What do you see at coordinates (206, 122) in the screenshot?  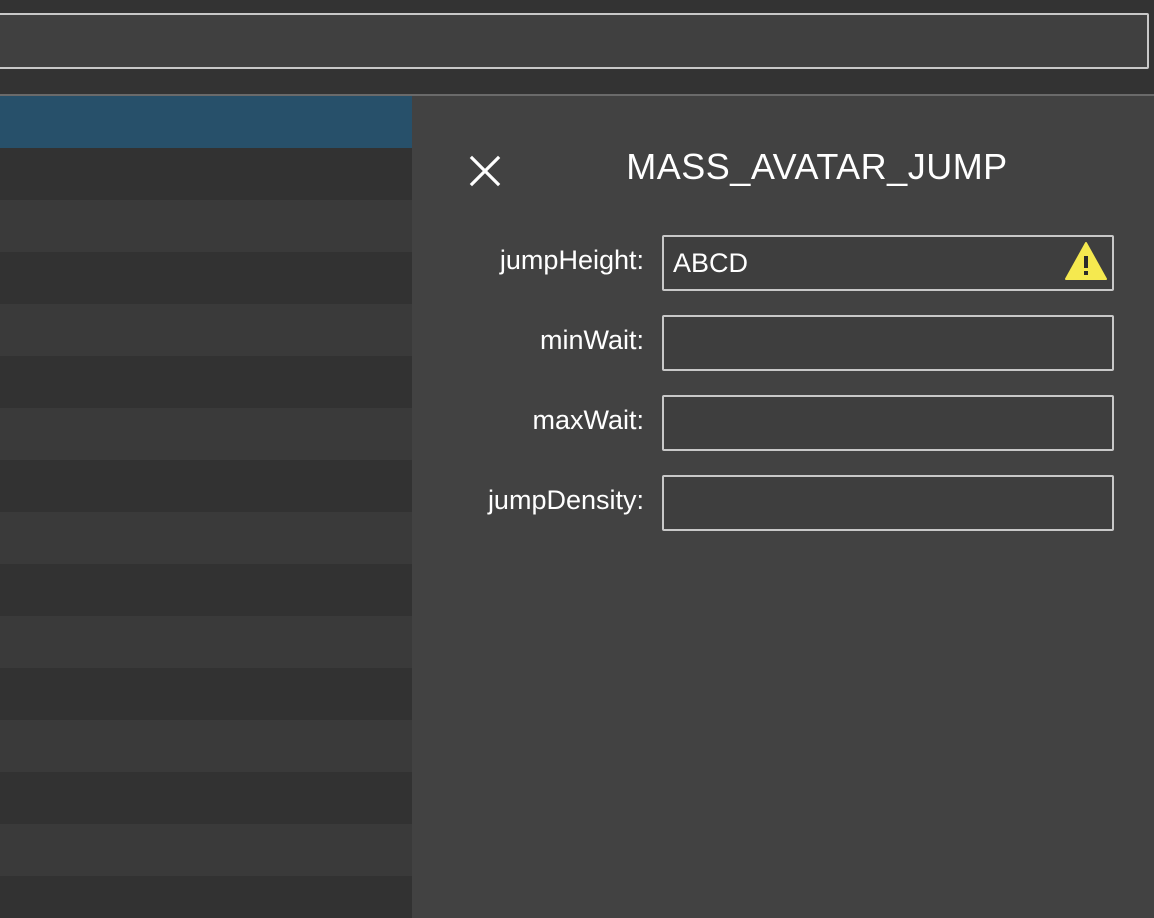 I see `list-item-selected` at bounding box center [206, 122].